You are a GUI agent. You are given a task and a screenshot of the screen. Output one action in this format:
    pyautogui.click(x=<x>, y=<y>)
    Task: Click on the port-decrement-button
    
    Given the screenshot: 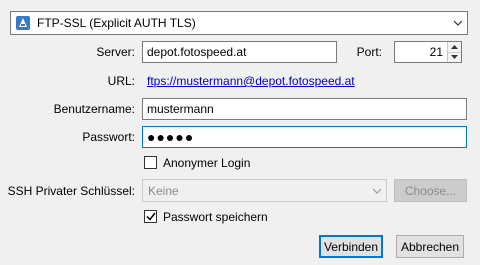 What is the action you would take?
    pyautogui.click(x=454, y=56)
    